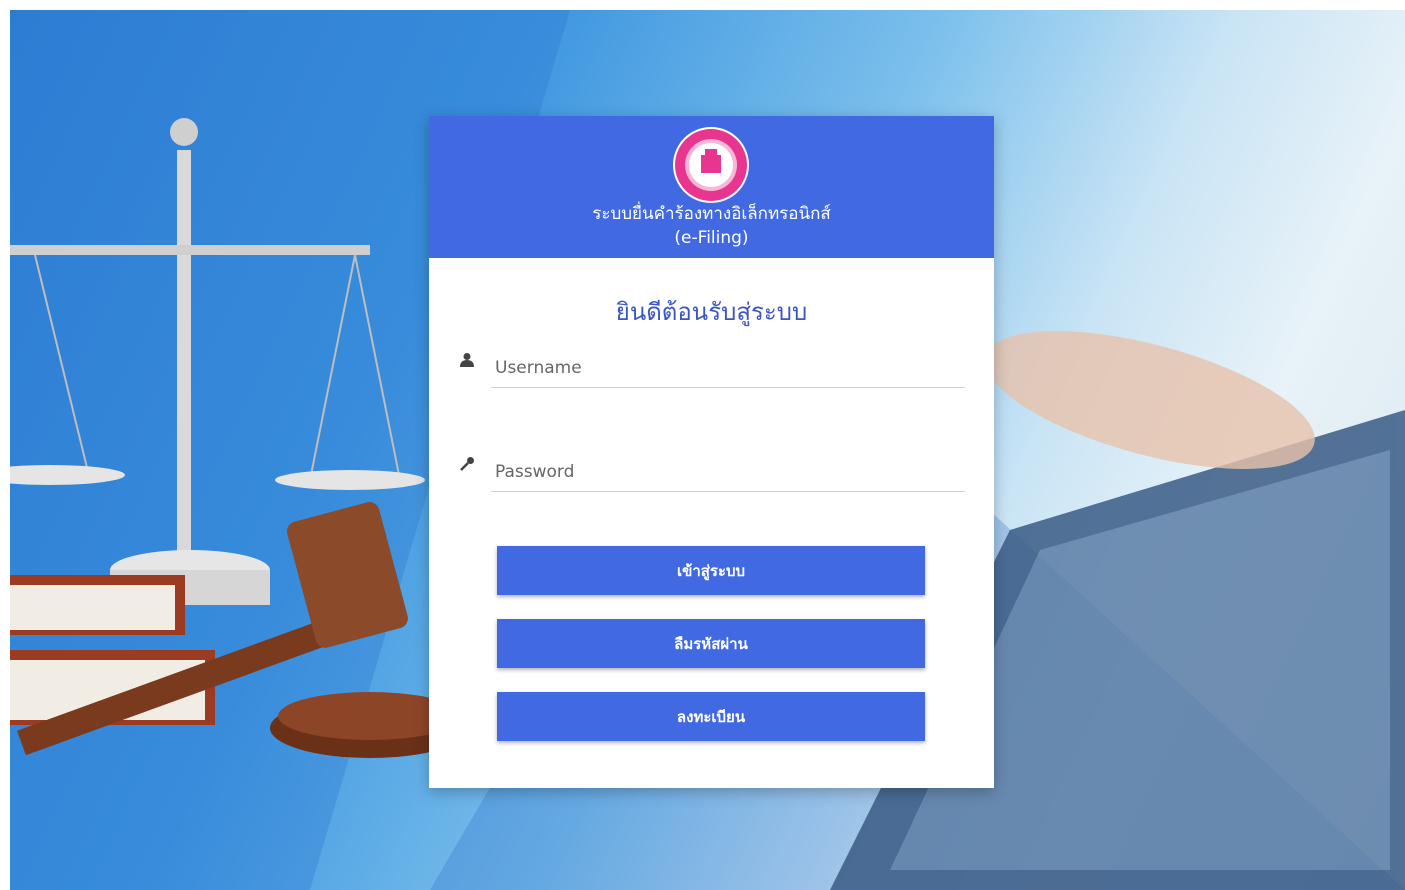 The height and width of the screenshot is (890, 1405). Describe the element at coordinates (467, 360) in the screenshot. I see `user-icon` at that location.